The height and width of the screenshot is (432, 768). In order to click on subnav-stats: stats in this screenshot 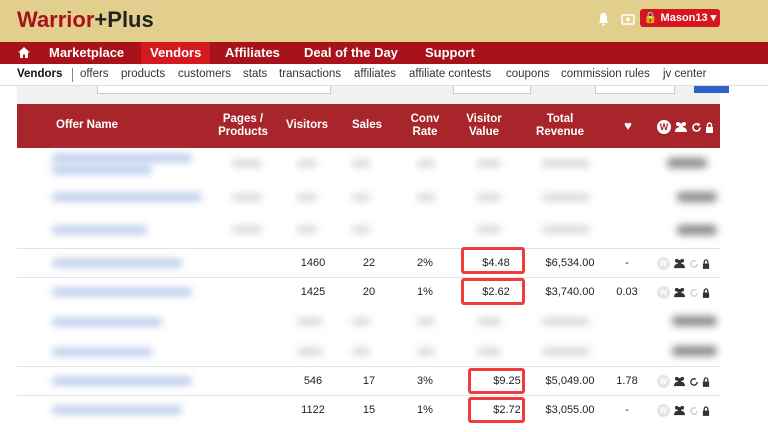, I will do `click(255, 74)`.